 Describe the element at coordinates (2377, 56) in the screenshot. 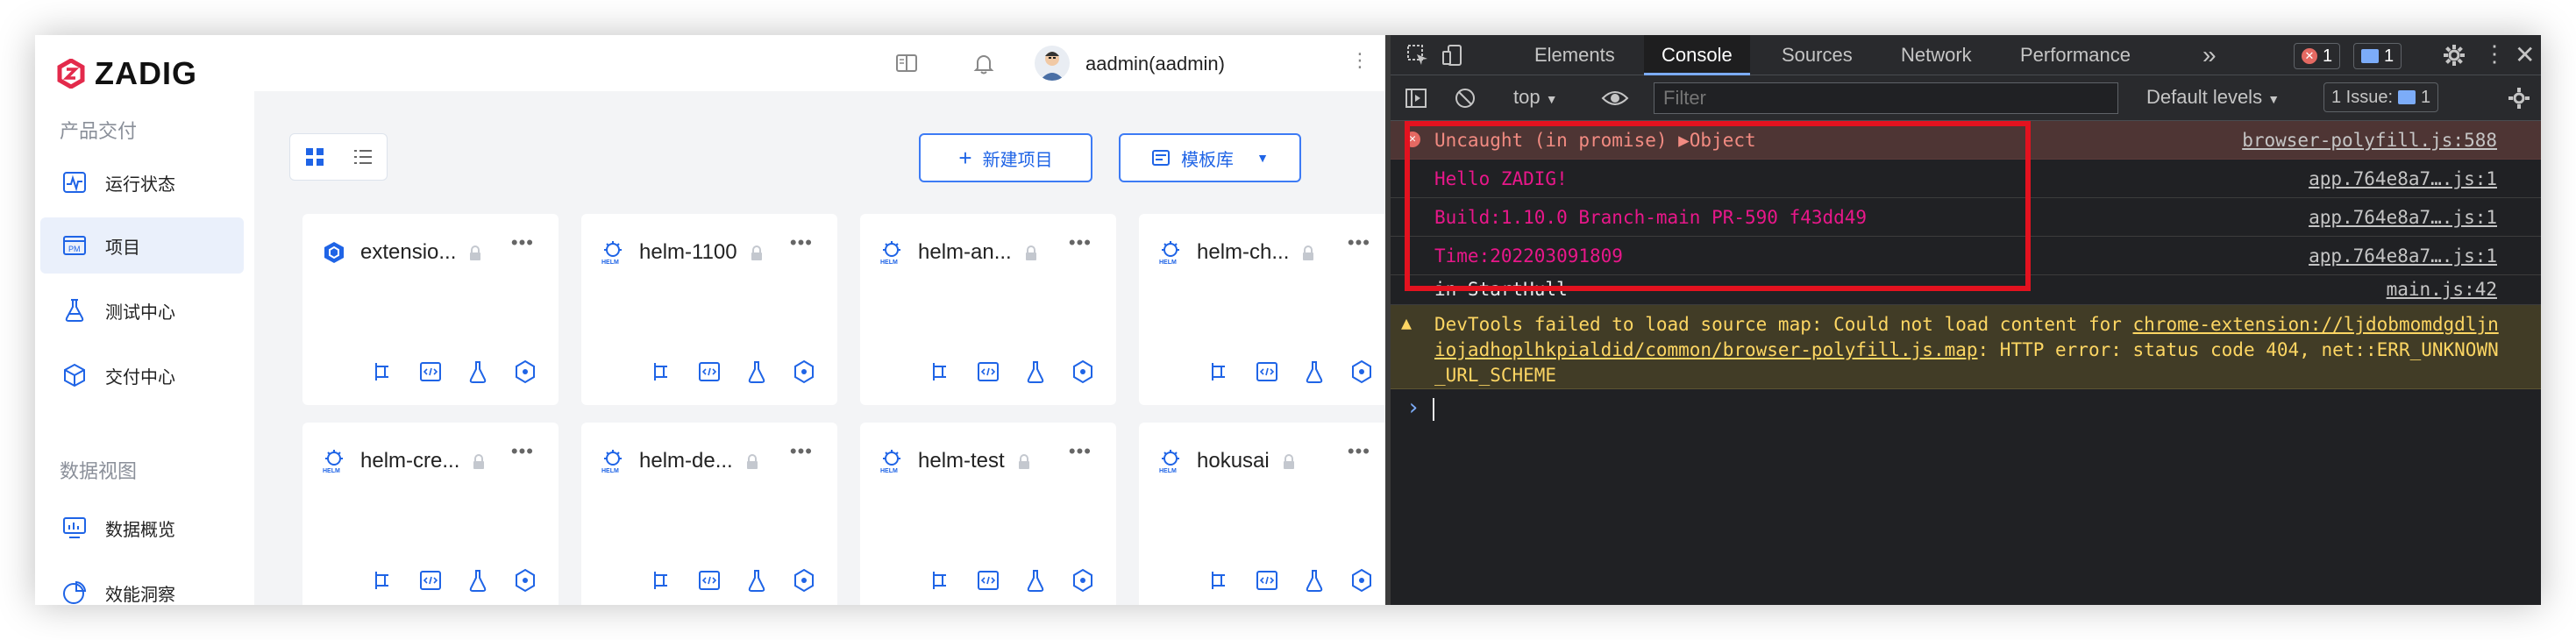

I see `info-count-badge: 1` at that location.